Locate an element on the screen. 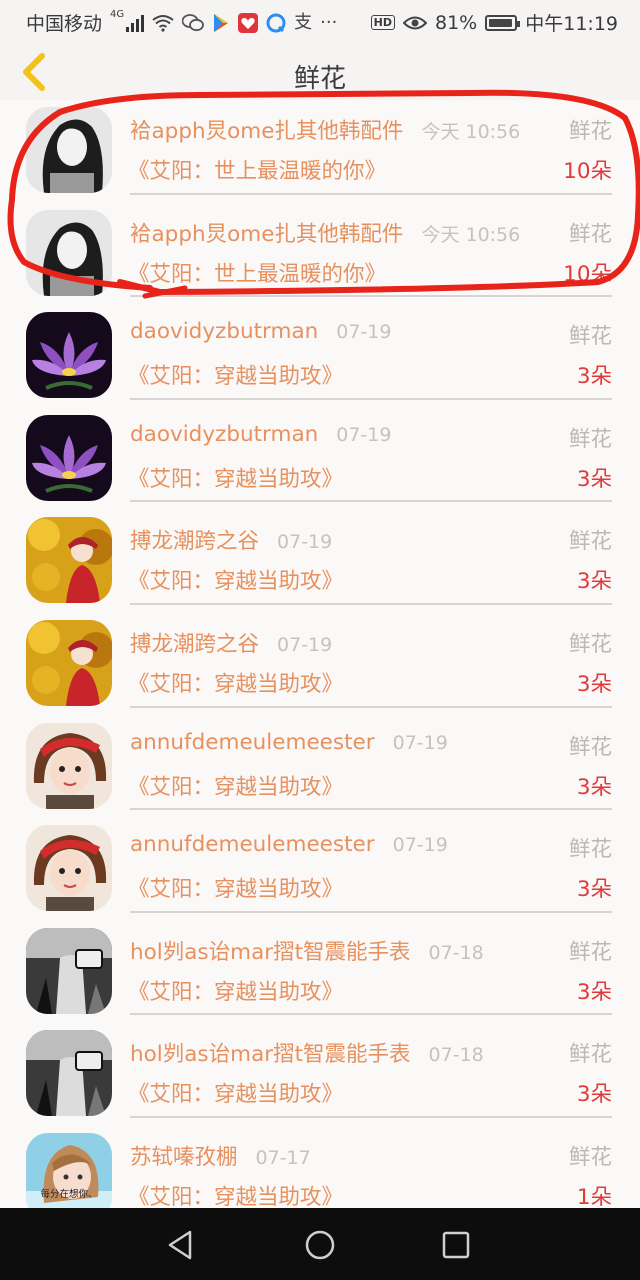 This screenshot has height=1280, width=640. battery-icon is located at coordinates (503, 22).